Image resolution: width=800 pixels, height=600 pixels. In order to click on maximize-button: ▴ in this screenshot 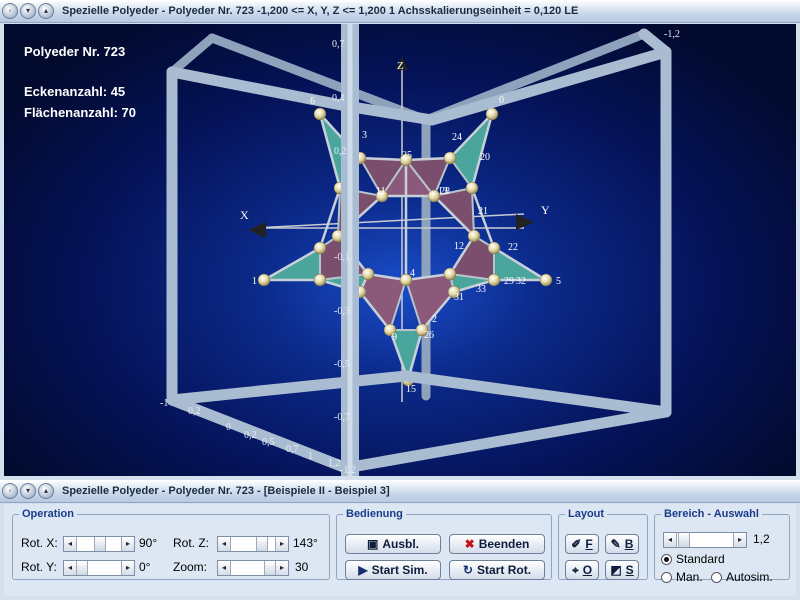, I will do `click(46, 11)`.